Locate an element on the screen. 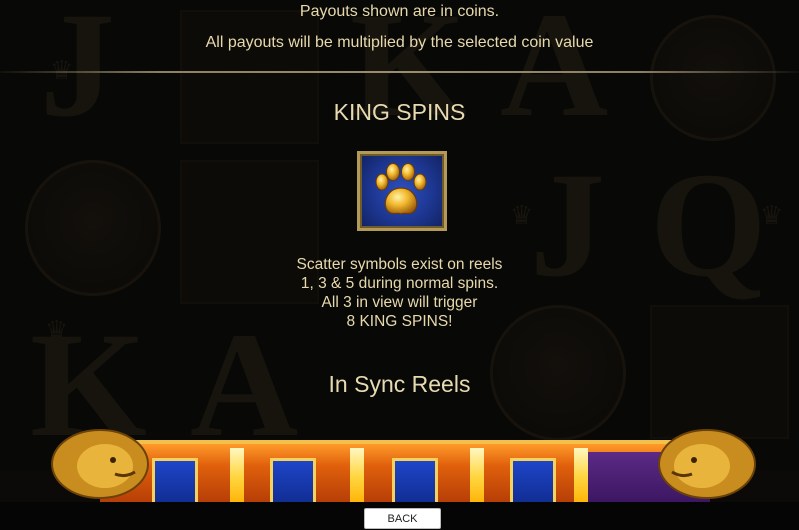 This screenshot has width=799, height=530. description-line: Scatter symbols exist on reels is located at coordinates (399, 264).